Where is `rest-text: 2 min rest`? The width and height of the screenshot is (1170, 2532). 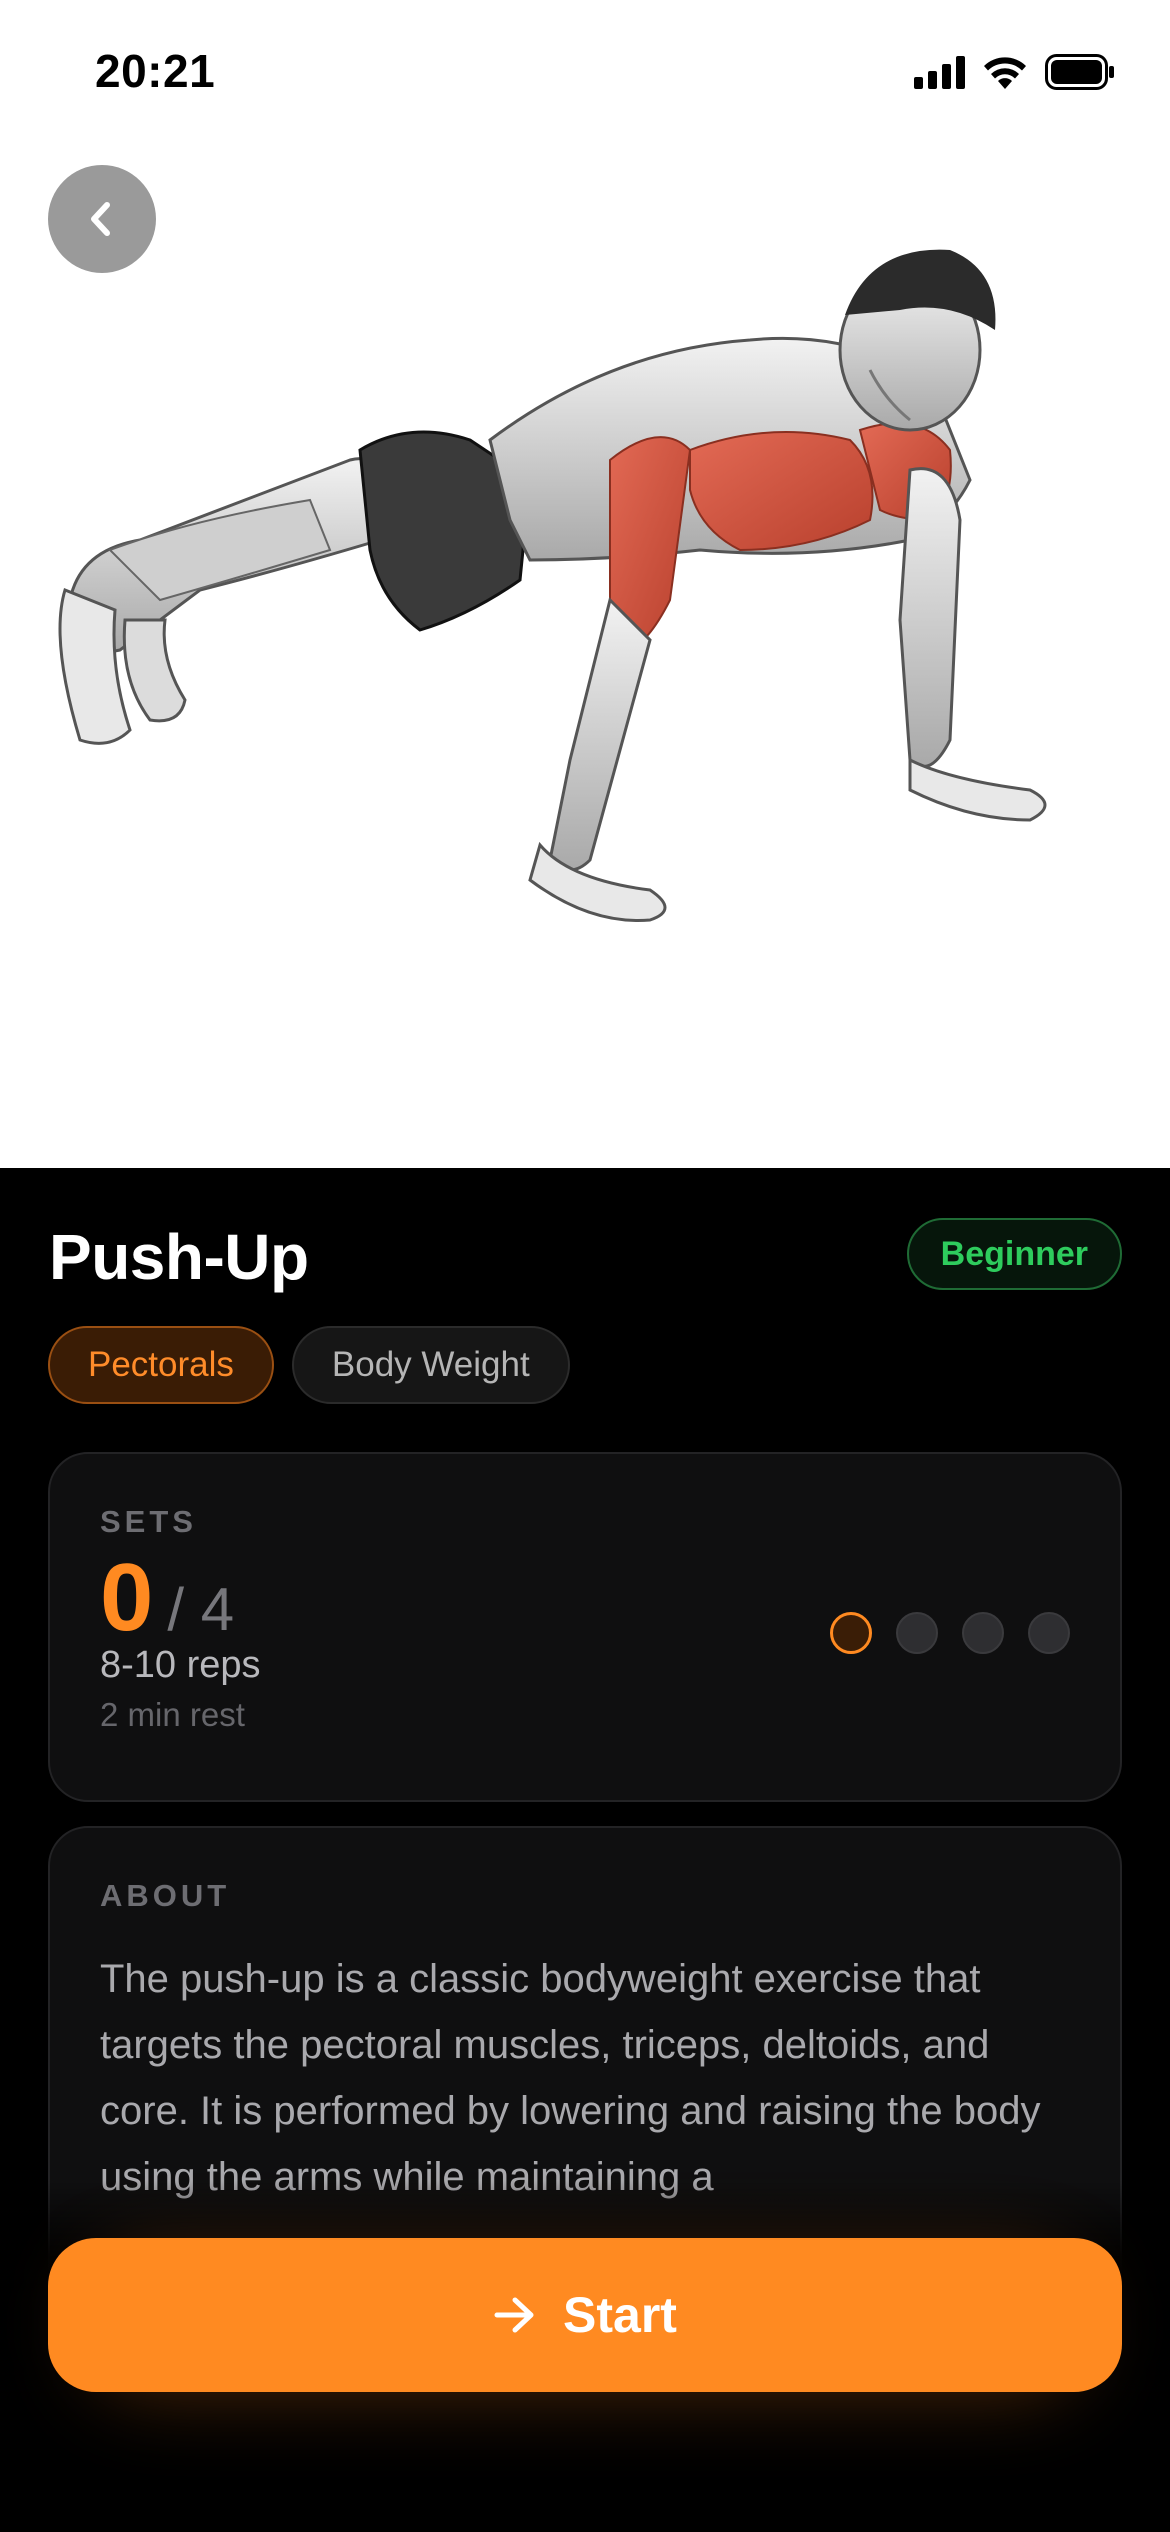 rest-text: 2 min rest is located at coordinates (172, 1714).